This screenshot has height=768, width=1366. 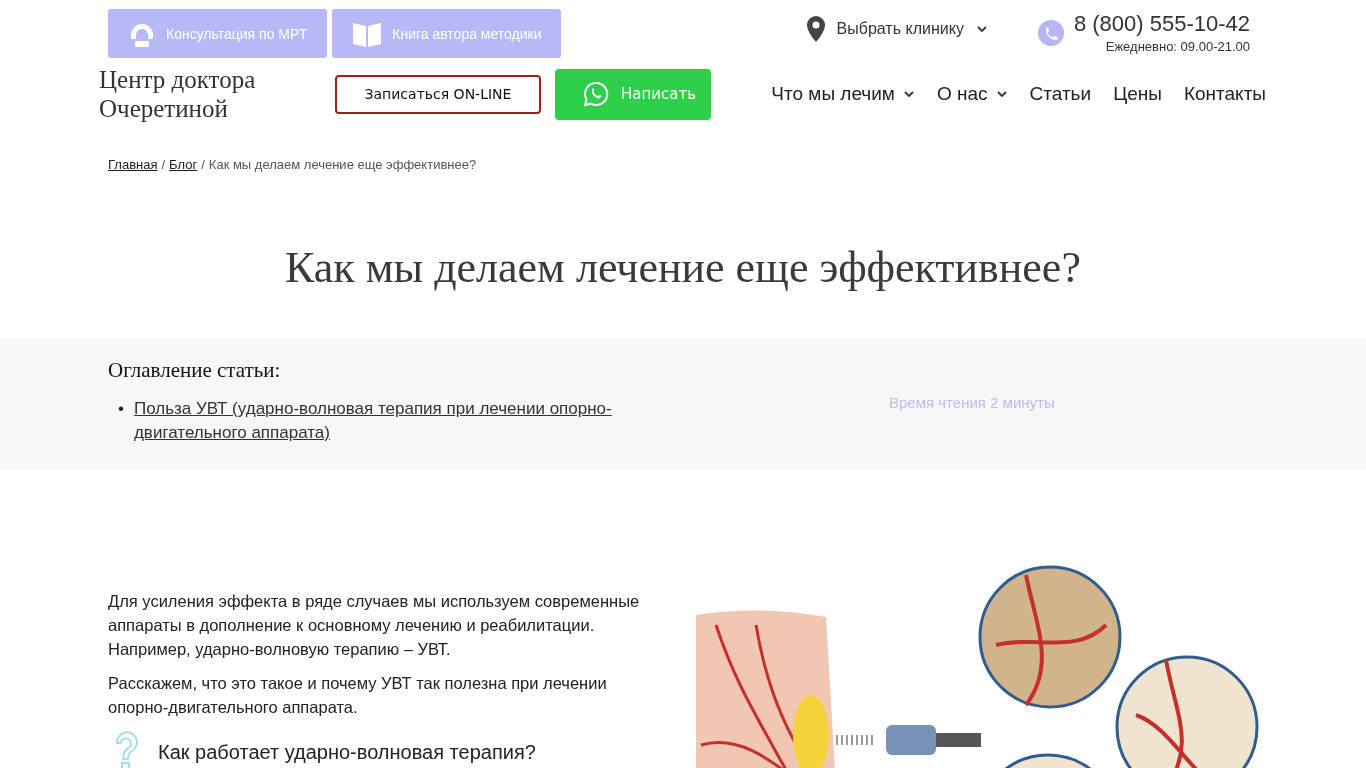 What do you see at coordinates (981, 29) in the screenshot?
I see `chevron-down-icon` at bounding box center [981, 29].